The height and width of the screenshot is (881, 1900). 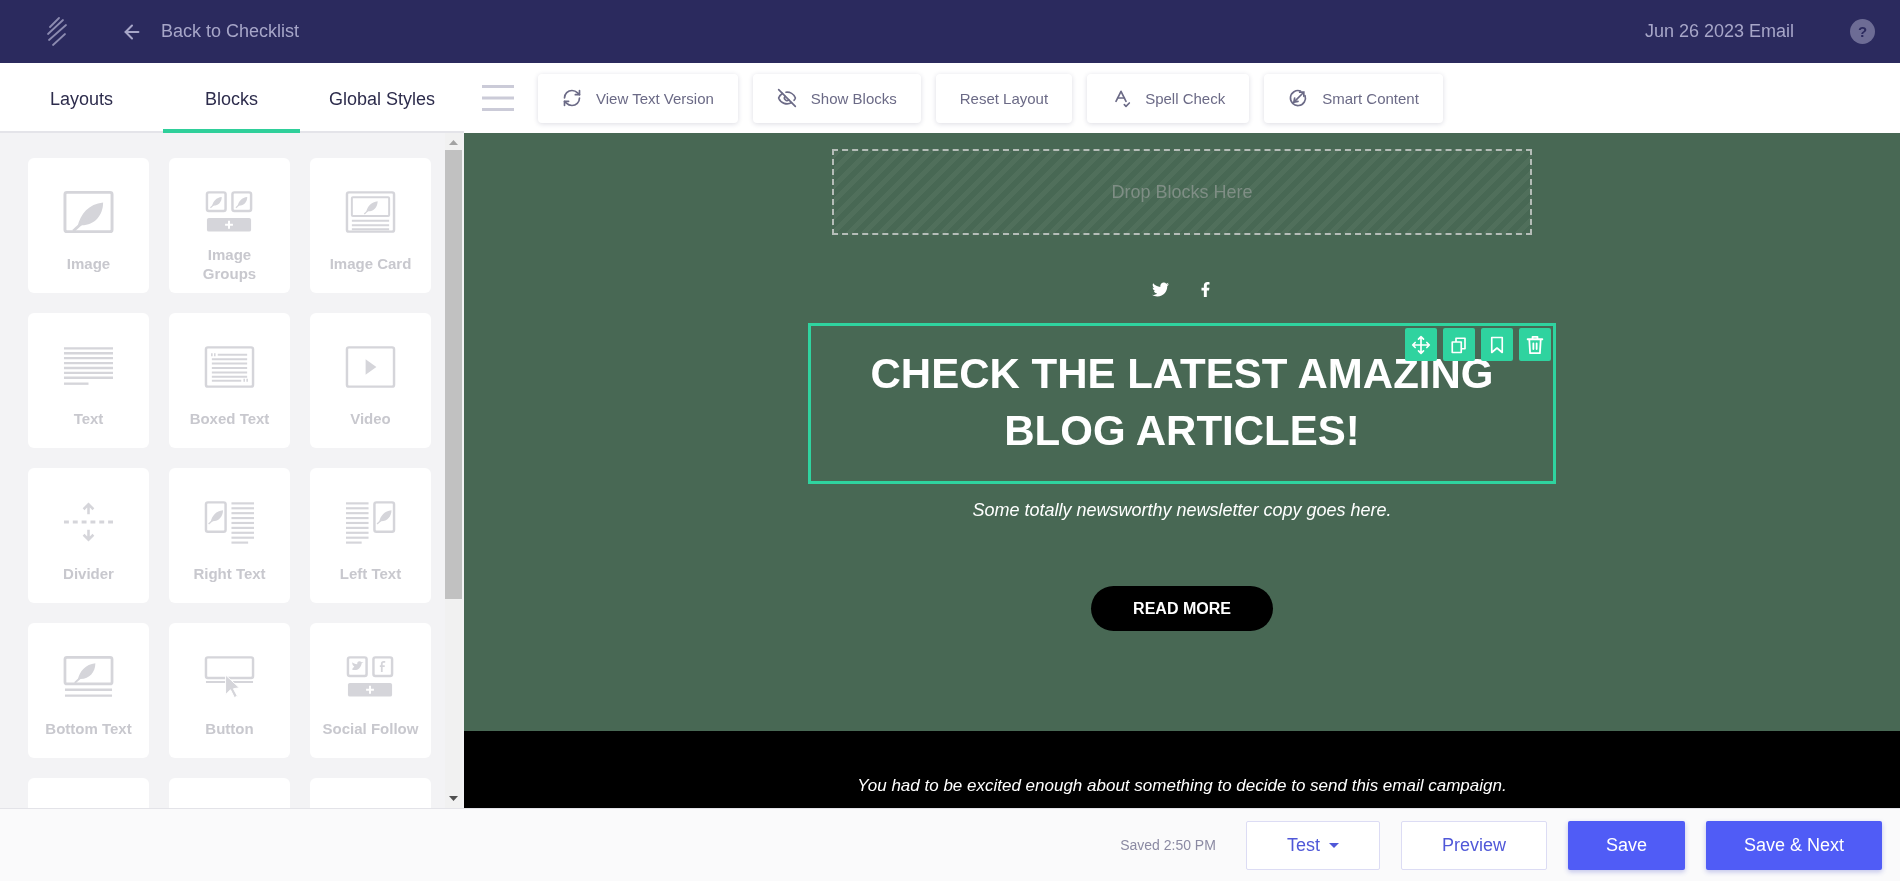 I want to click on cursor-button-icon, so click(x=229, y=677).